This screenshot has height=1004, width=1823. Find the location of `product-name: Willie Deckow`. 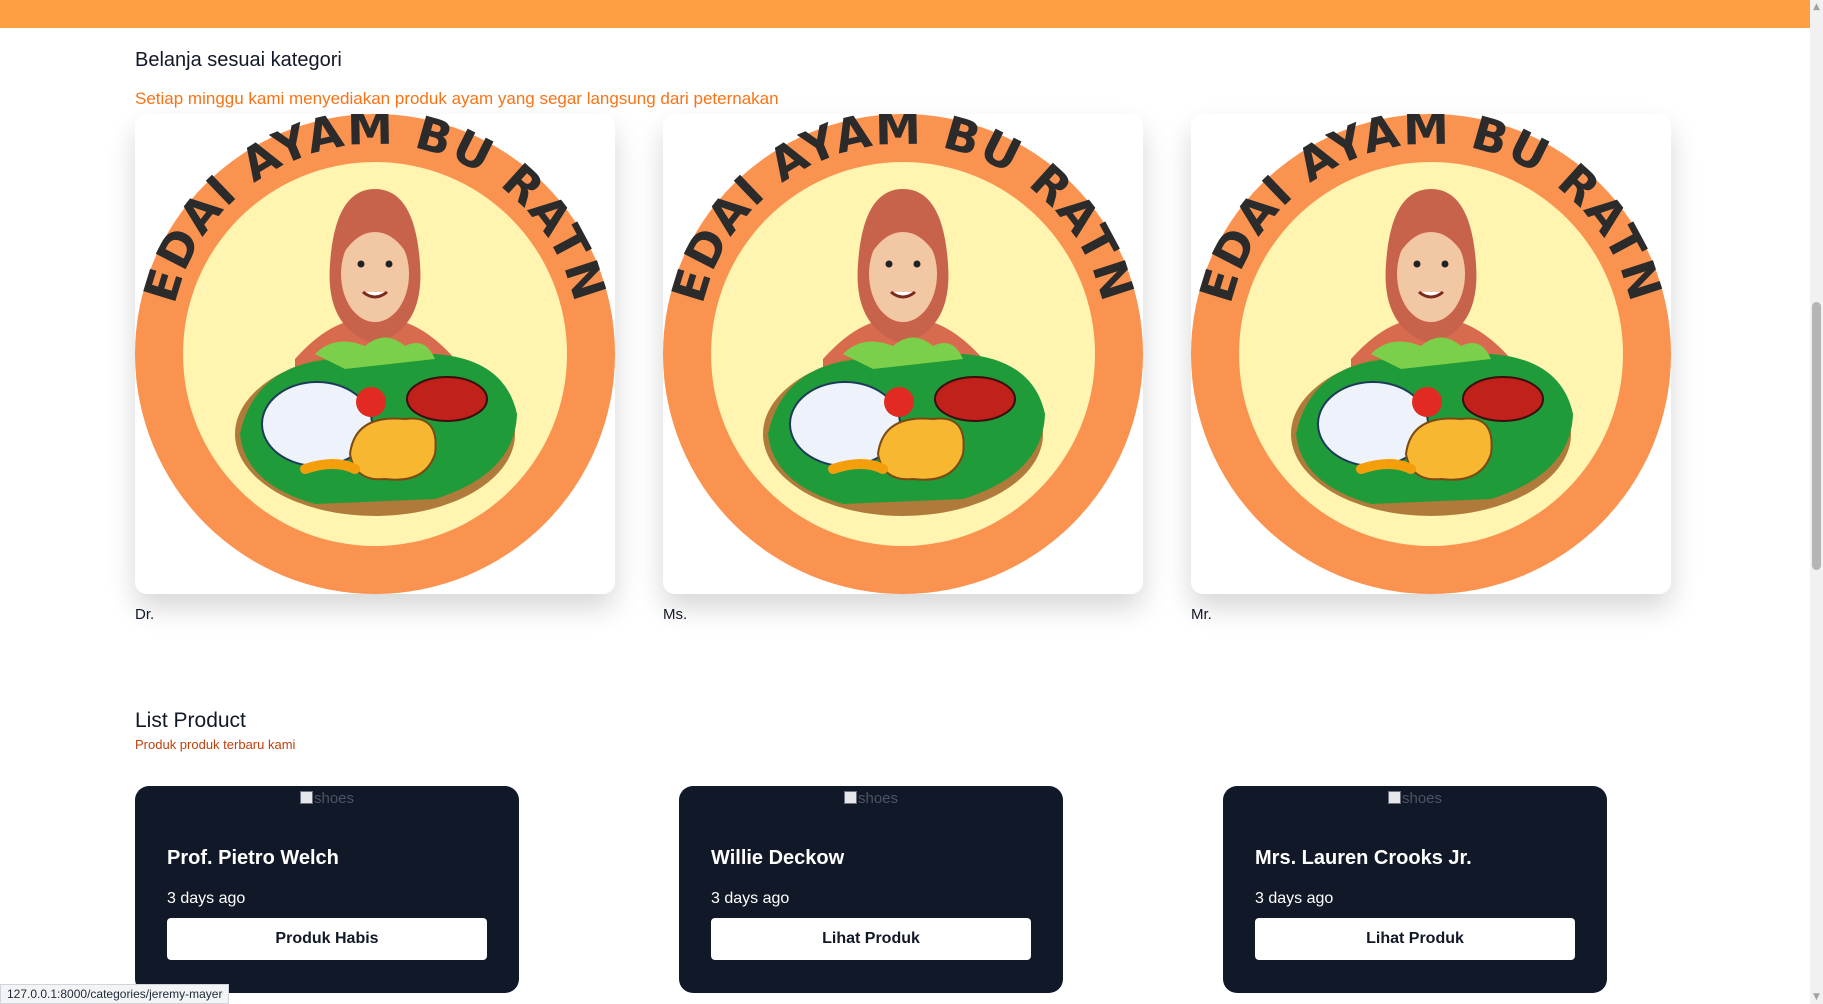

product-name: Willie Deckow is located at coordinates (778, 858).